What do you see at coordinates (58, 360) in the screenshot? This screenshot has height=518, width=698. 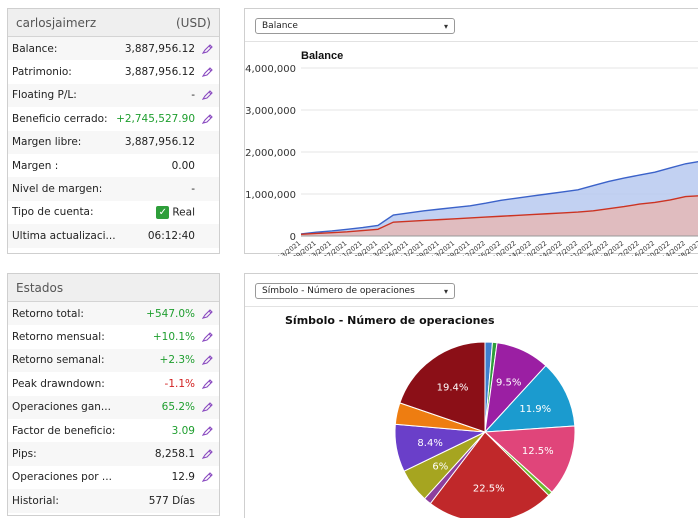 I see `stat-label: Retorno semanal:` at bounding box center [58, 360].